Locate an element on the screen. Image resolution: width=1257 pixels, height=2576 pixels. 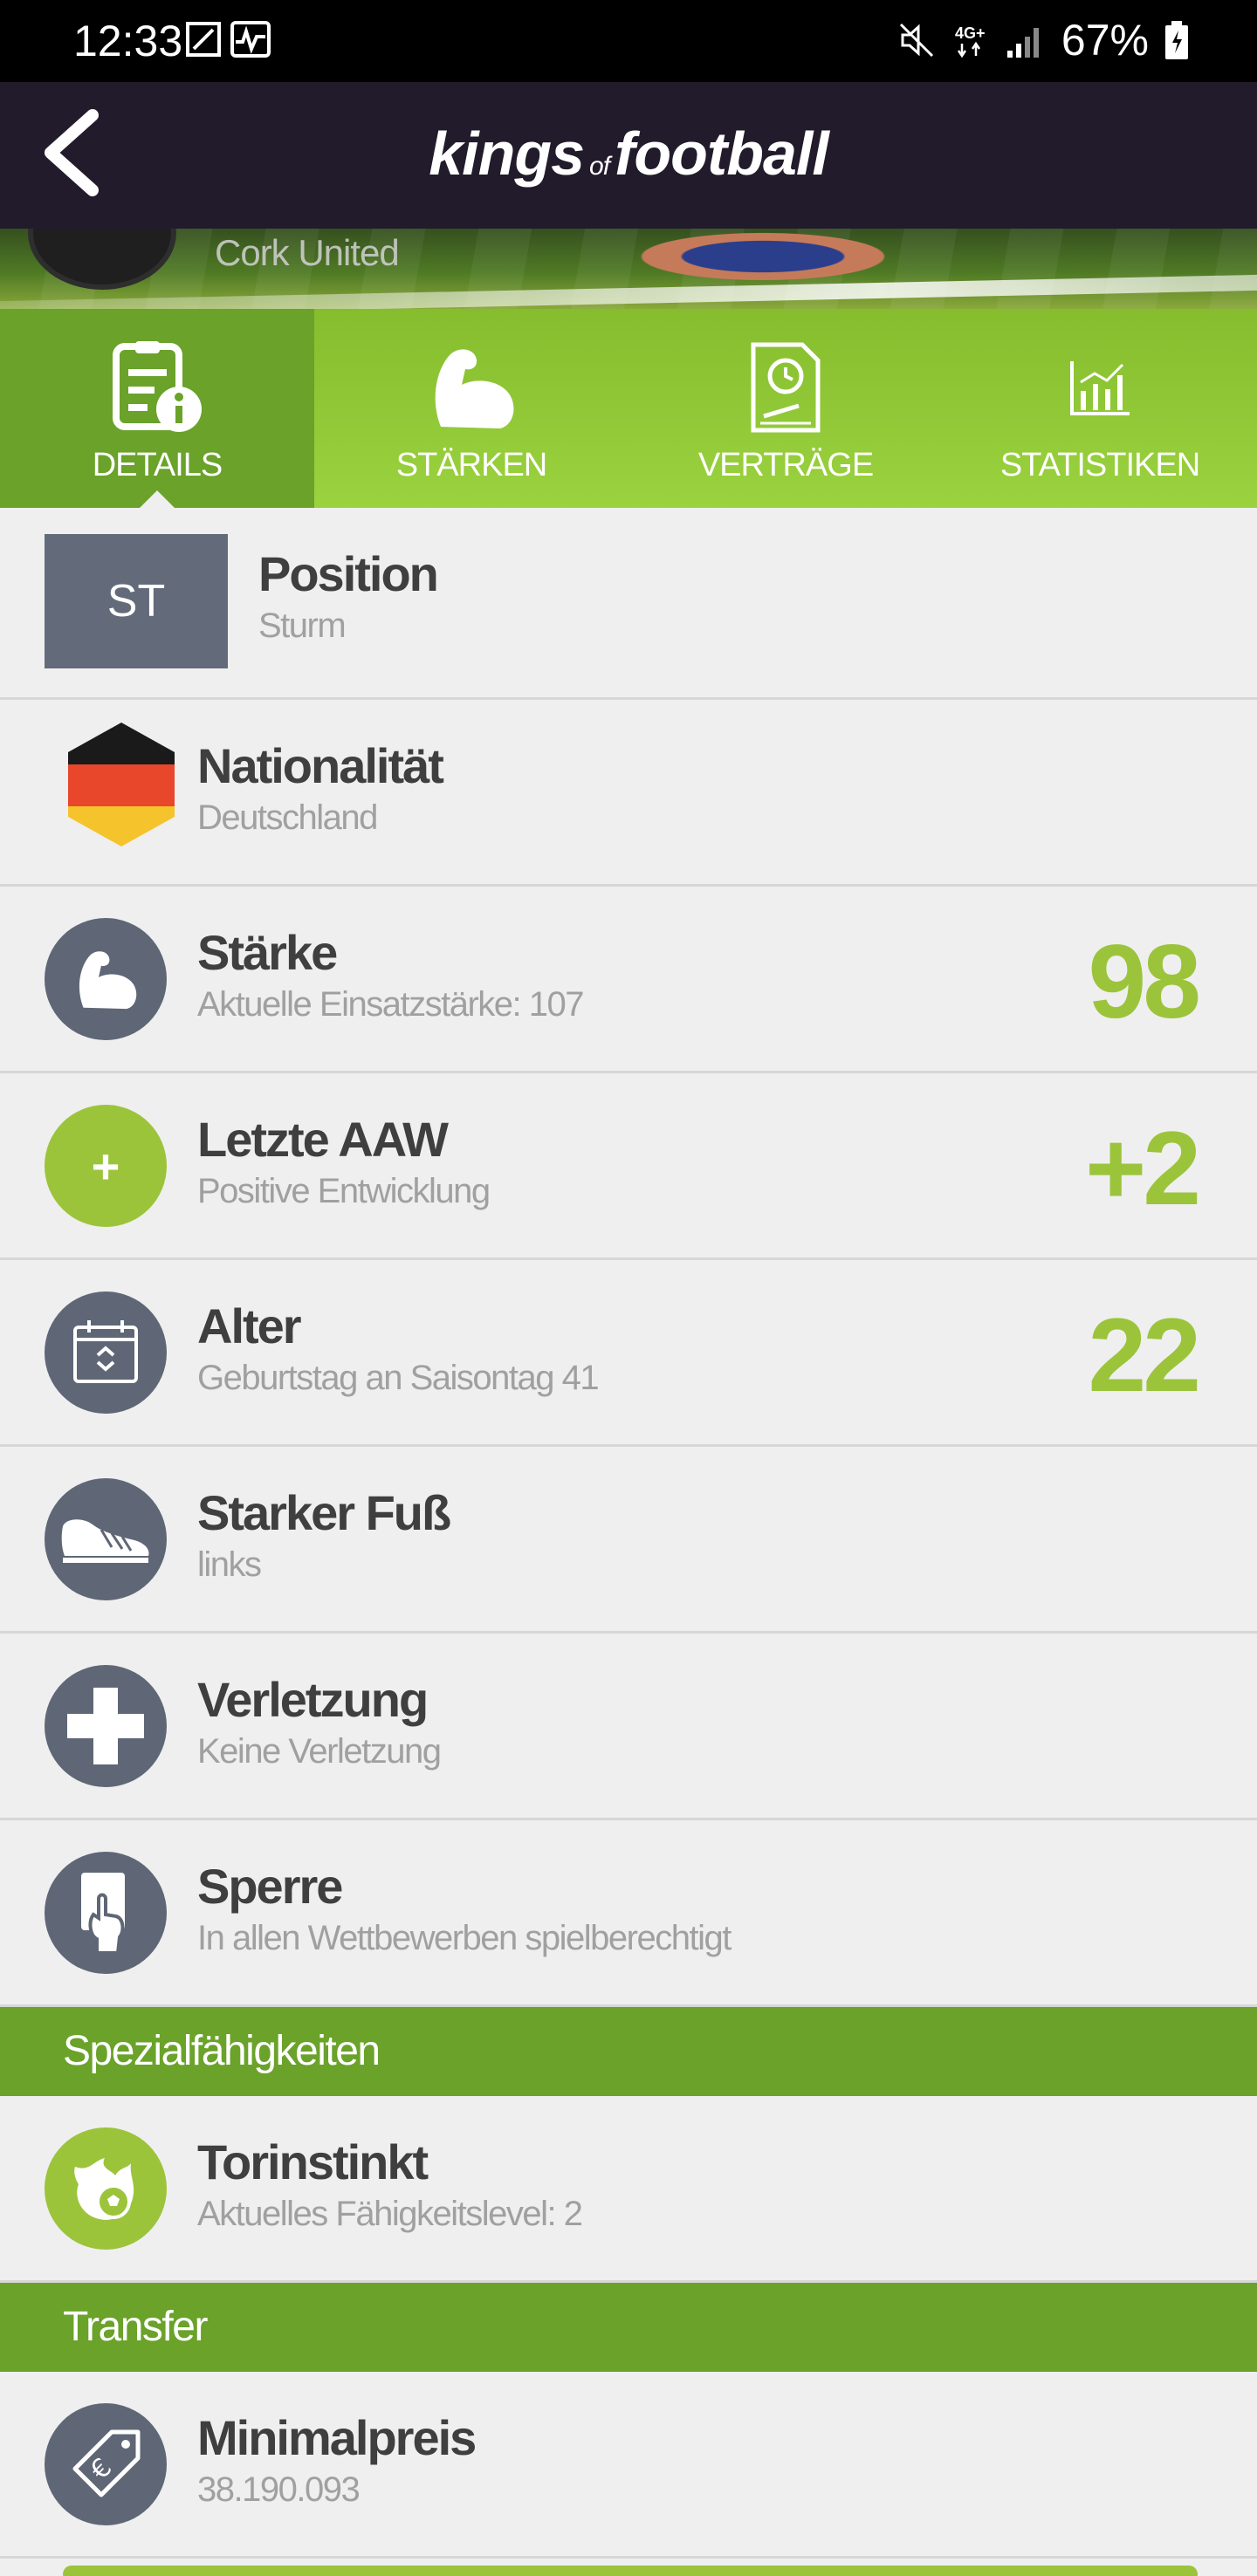
status-icons: 4G+ 67% is located at coordinates (1043, 40).